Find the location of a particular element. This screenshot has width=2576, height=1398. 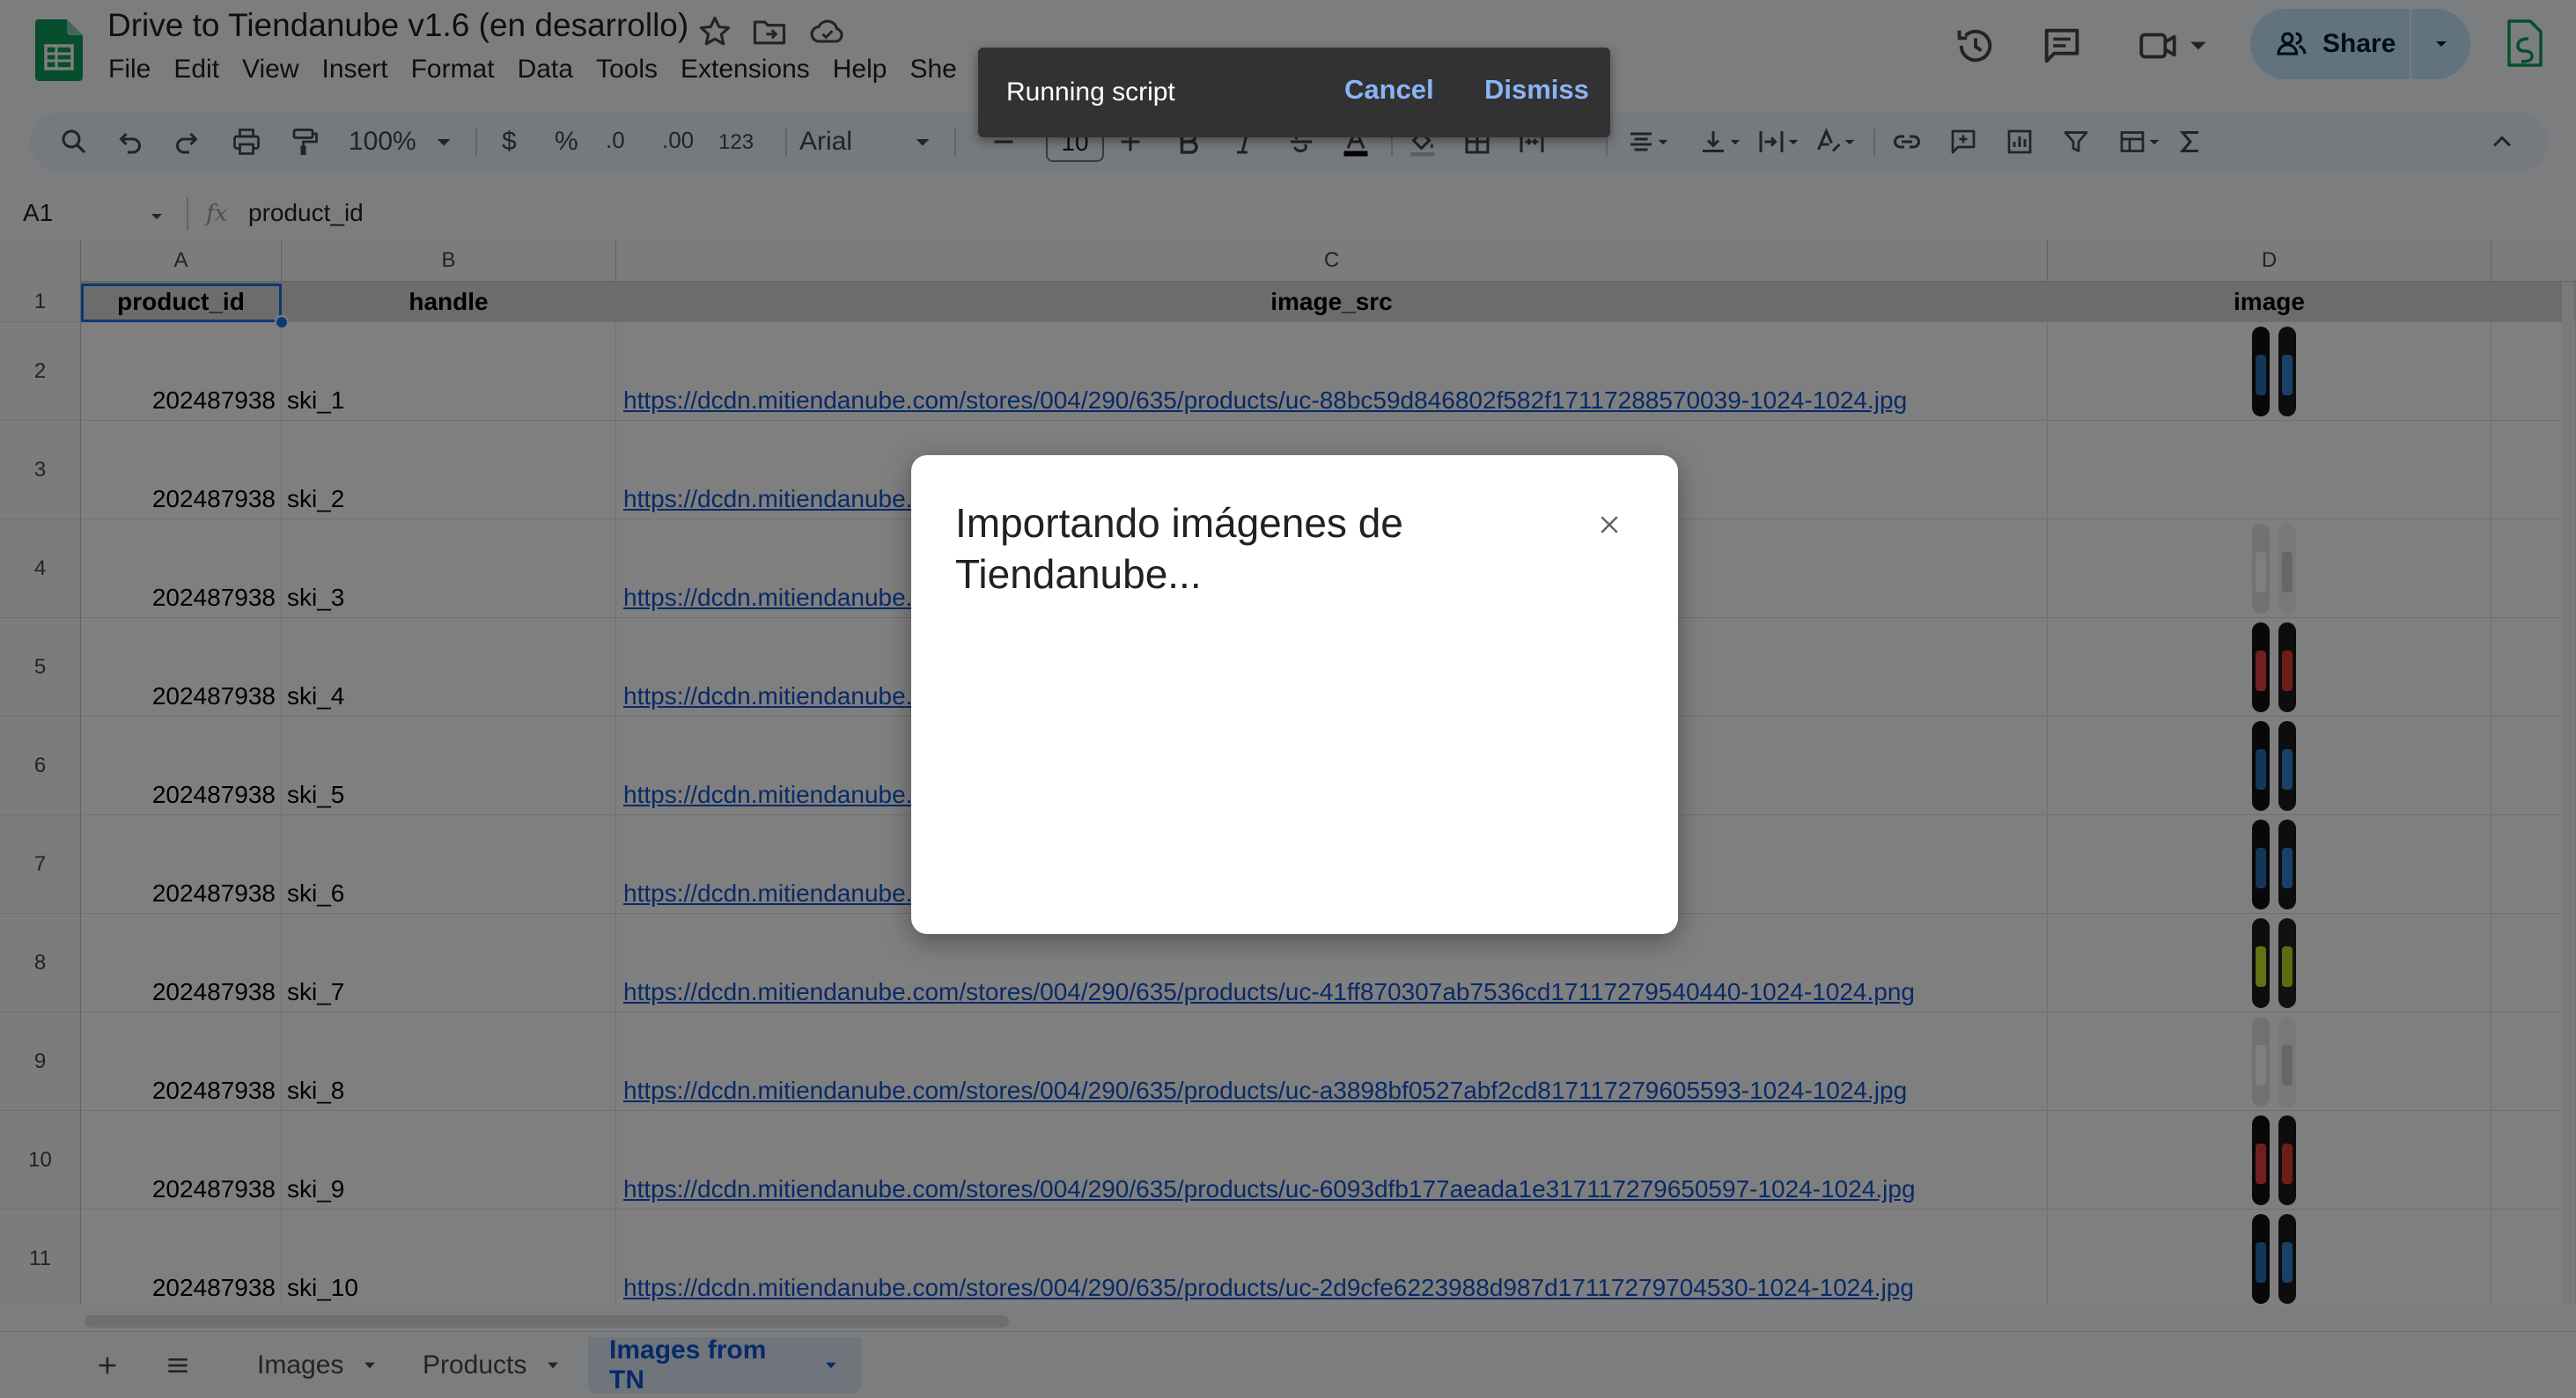

dismiss-toast-button: Dismiss is located at coordinates (1536, 90).